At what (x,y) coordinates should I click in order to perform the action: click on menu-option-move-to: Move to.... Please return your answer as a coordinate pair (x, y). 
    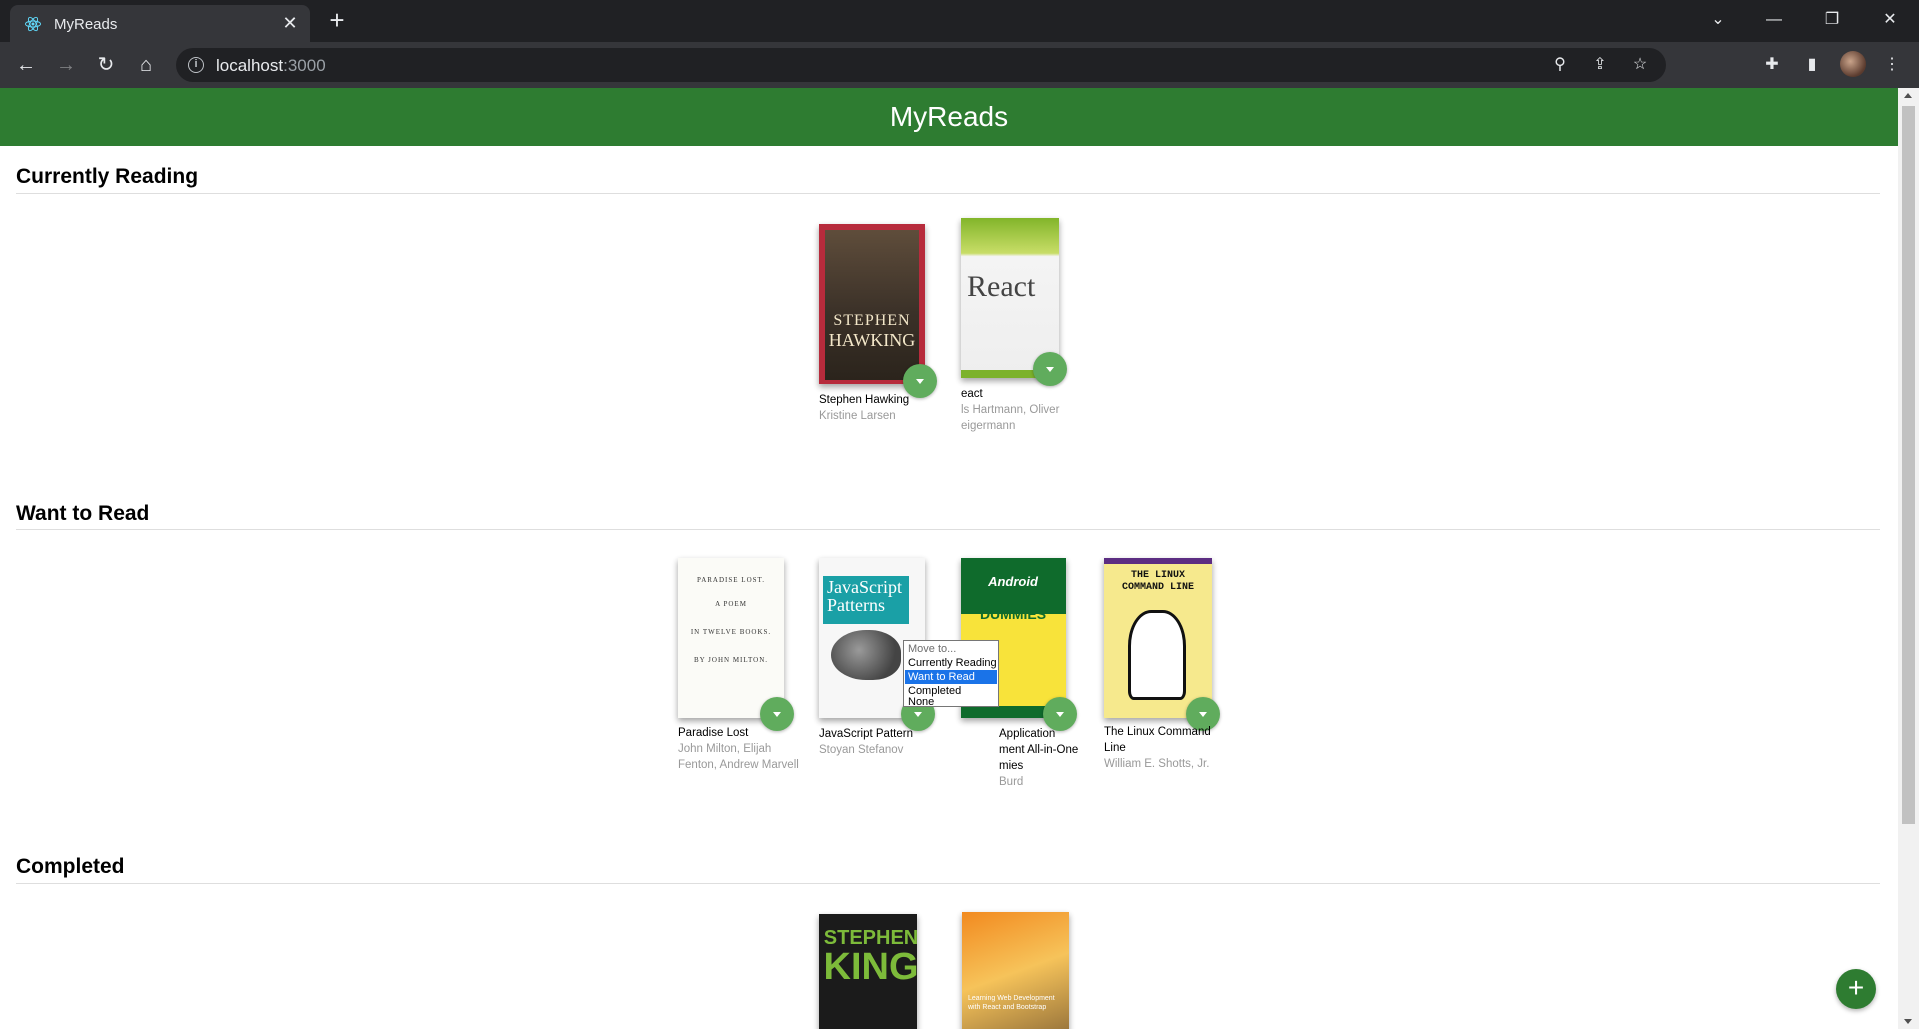
    Looking at the image, I should click on (932, 649).